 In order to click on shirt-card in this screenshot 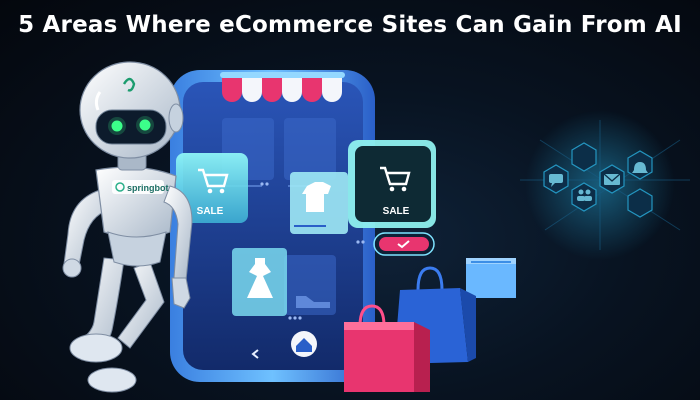, I will do `click(319, 203)`.